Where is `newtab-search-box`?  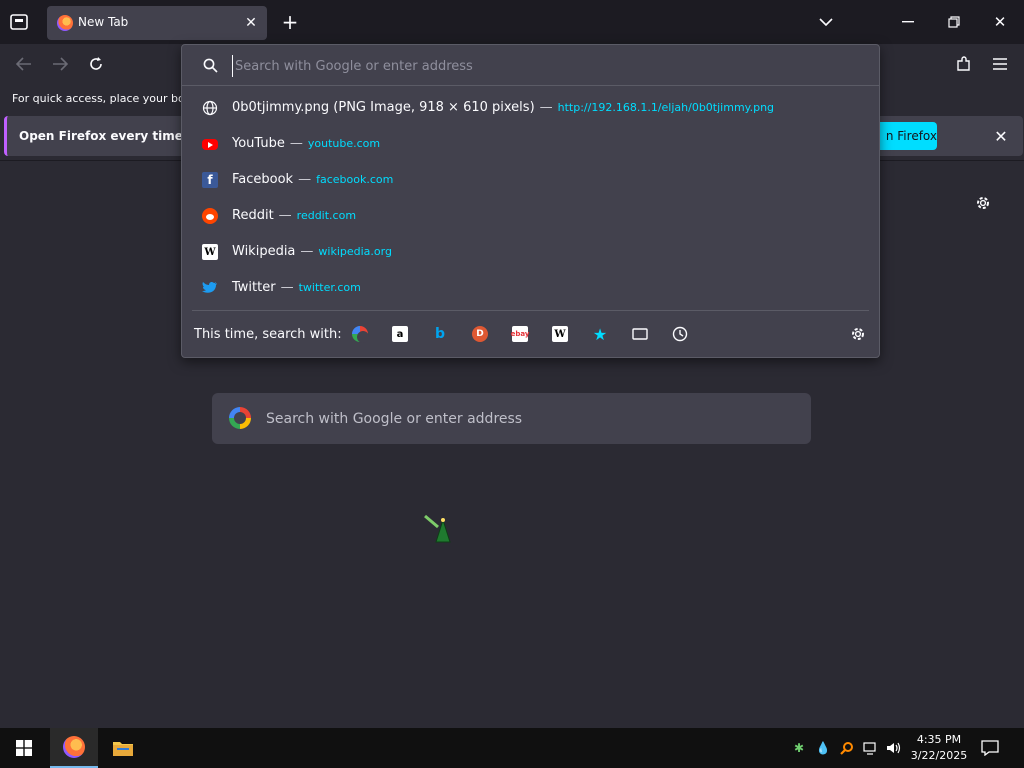
newtab-search-box is located at coordinates (511, 418).